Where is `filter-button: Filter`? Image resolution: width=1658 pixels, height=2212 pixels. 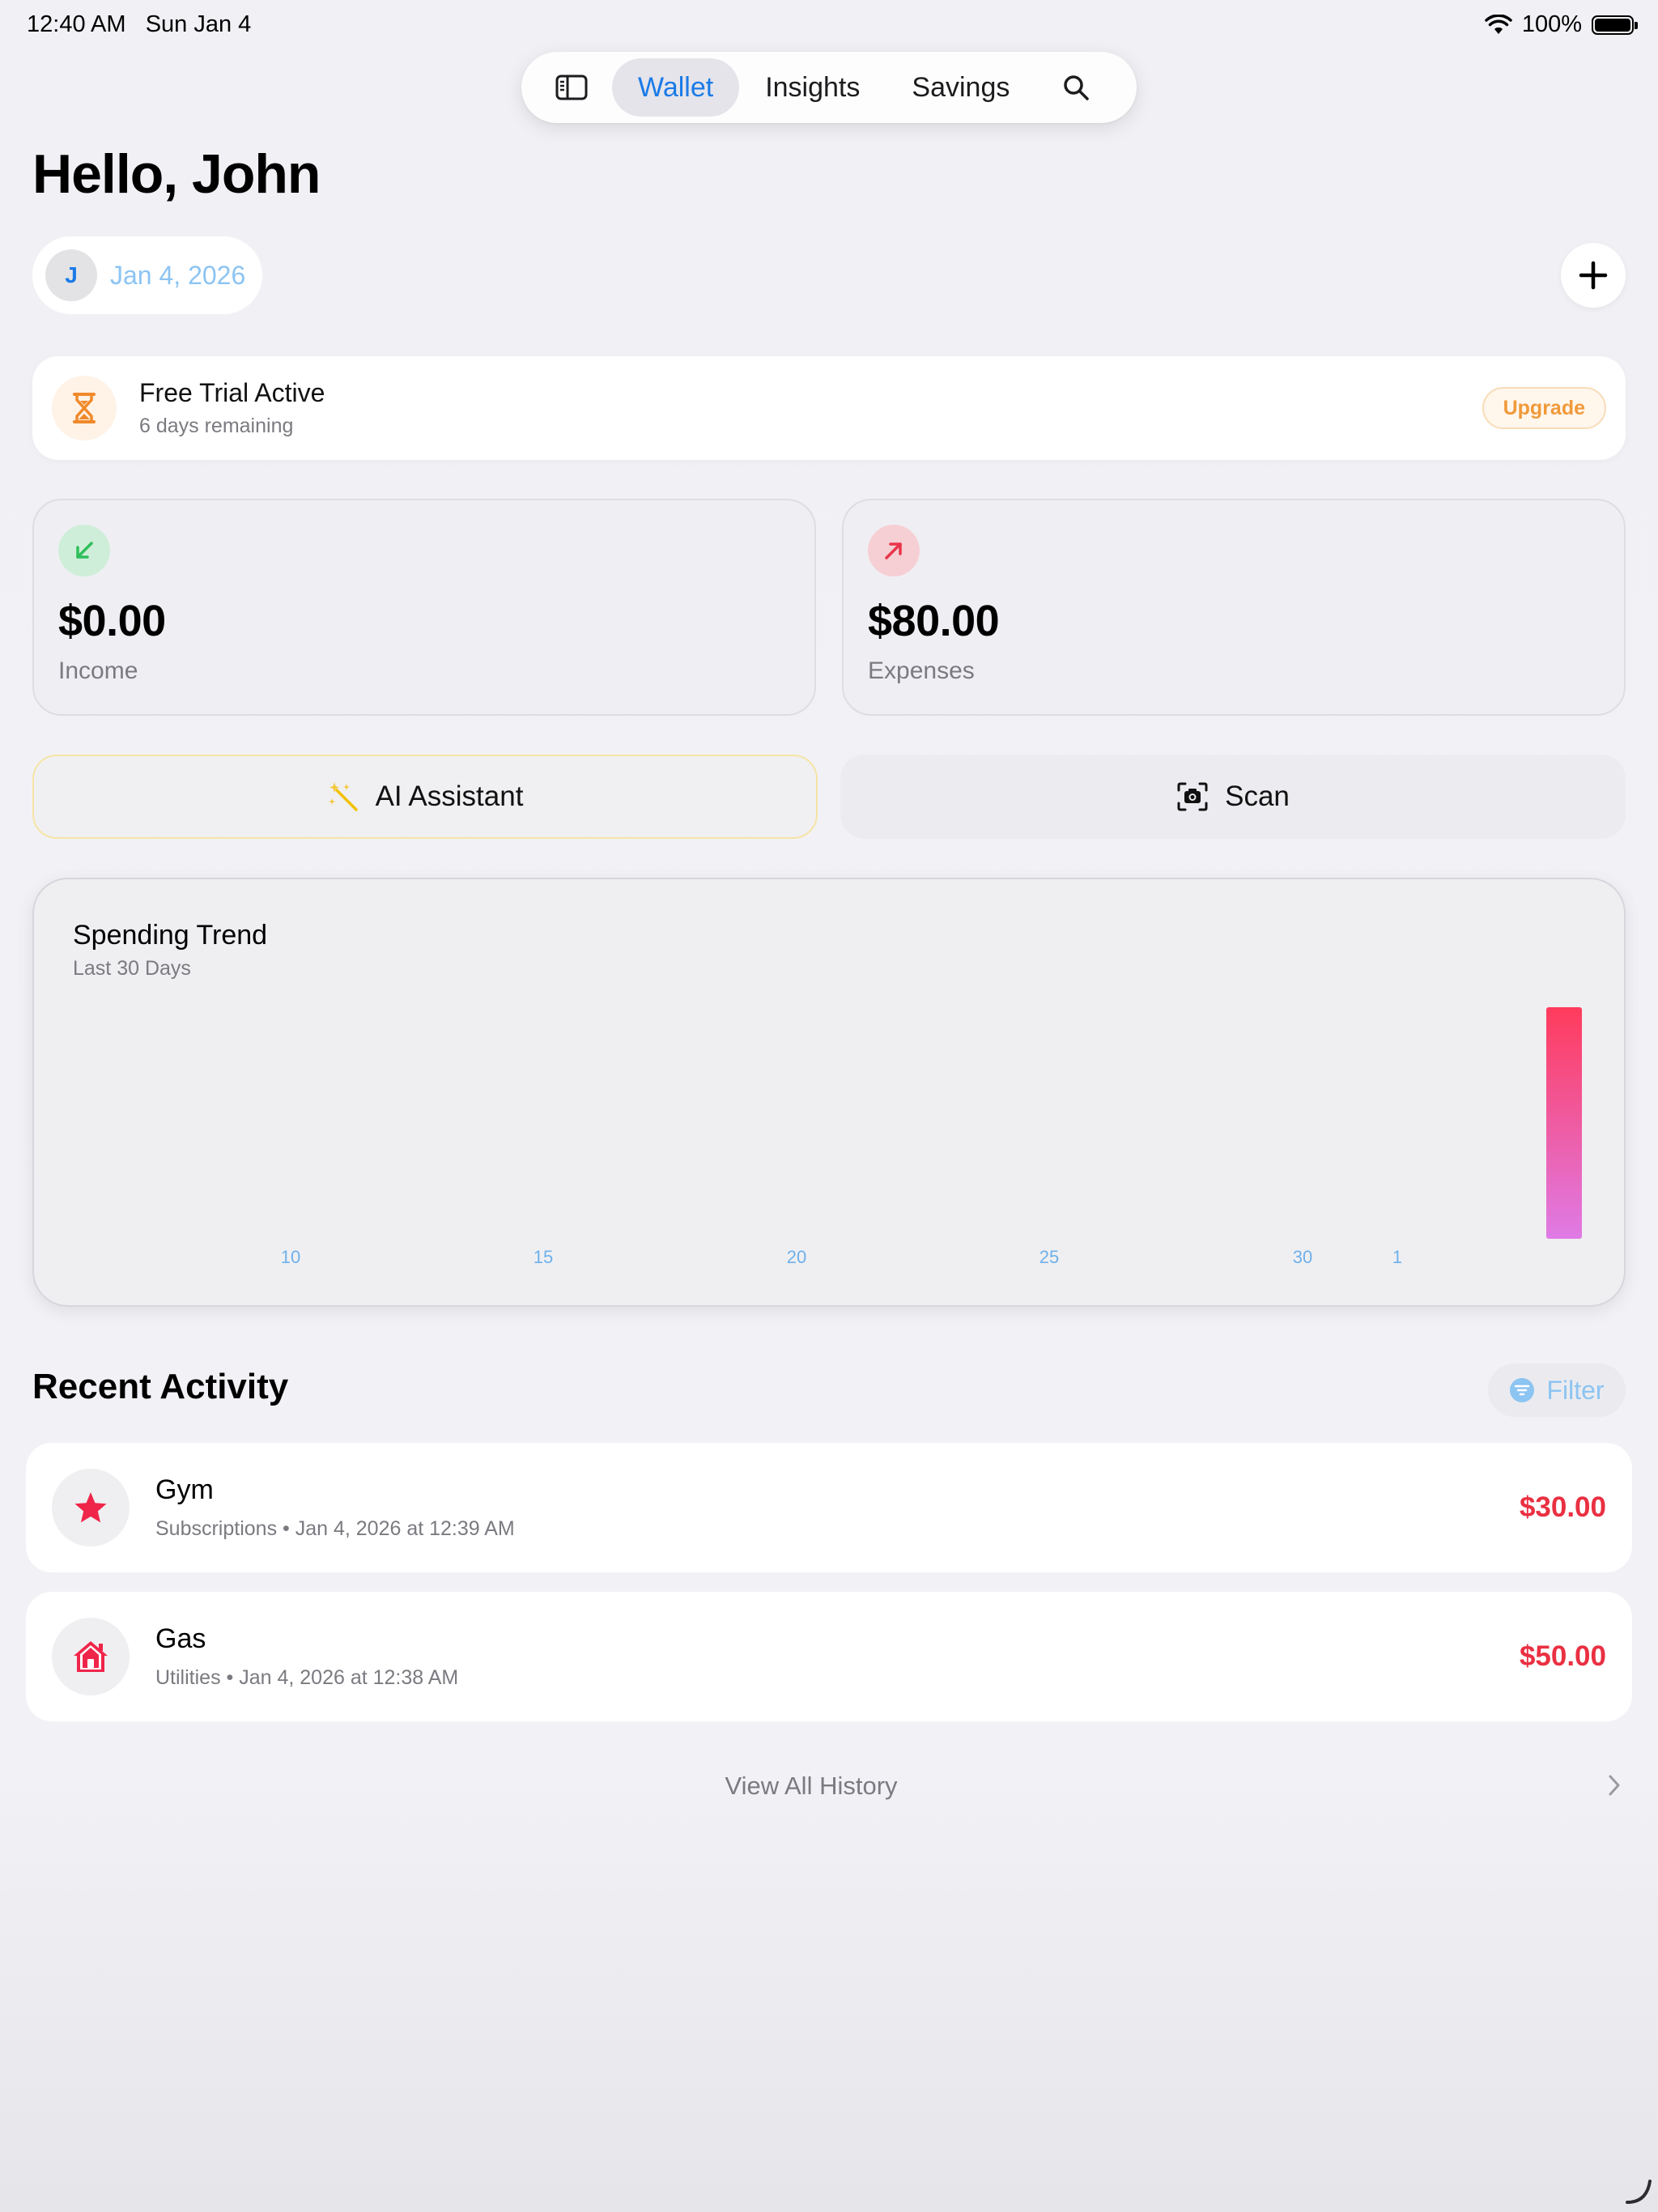
filter-button: Filter is located at coordinates (1557, 1390).